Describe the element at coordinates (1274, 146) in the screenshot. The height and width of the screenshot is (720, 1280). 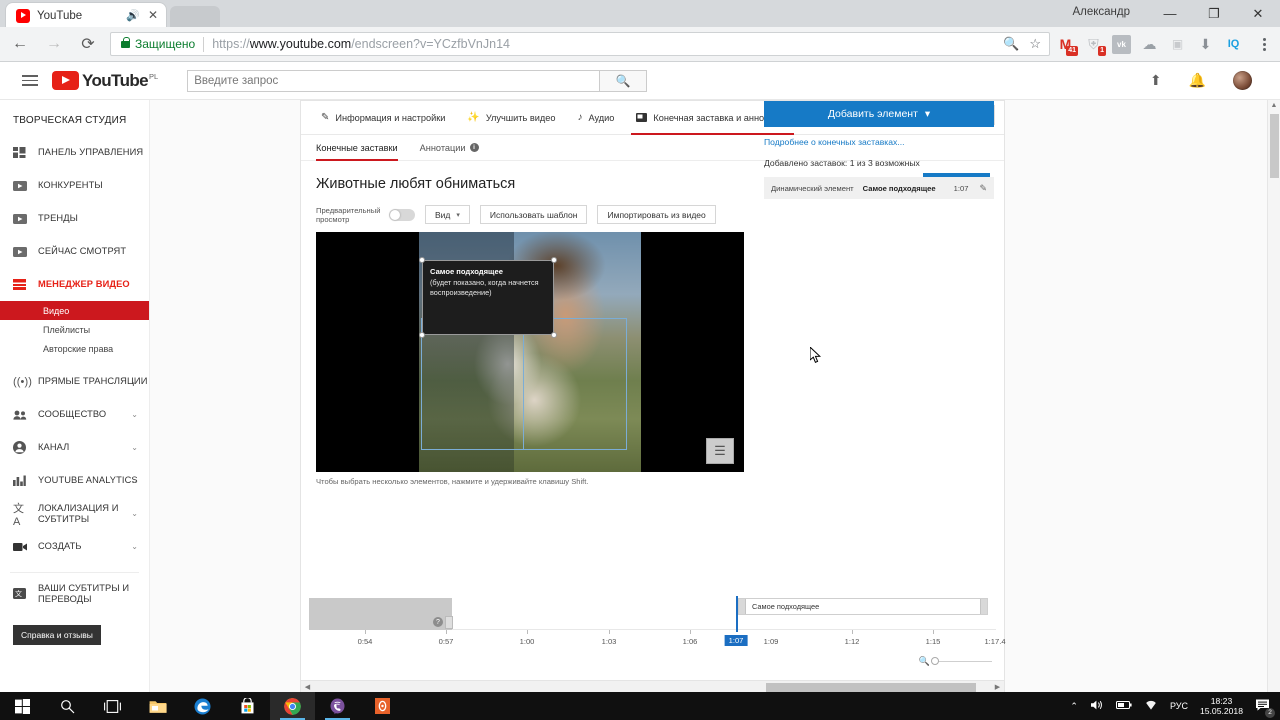
I see `page-scrollbar-thumb` at that location.